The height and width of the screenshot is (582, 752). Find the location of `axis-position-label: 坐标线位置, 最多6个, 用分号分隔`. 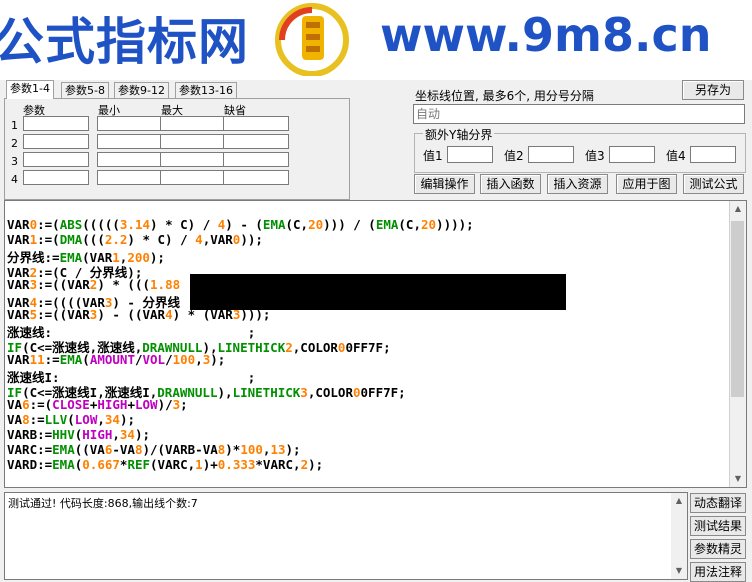

axis-position-label: 坐标线位置, 最多6个, 用分号分隔 is located at coordinates (504, 96).